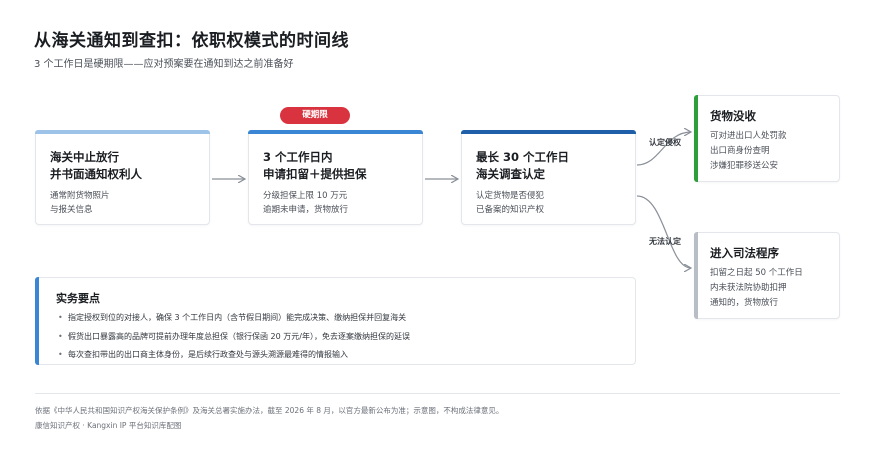 This screenshot has width=875, height=452. What do you see at coordinates (80, 203) in the screenshot?
I see `step-description: 通常附货物照片 与报关信息` at bounding box center [80, 203].